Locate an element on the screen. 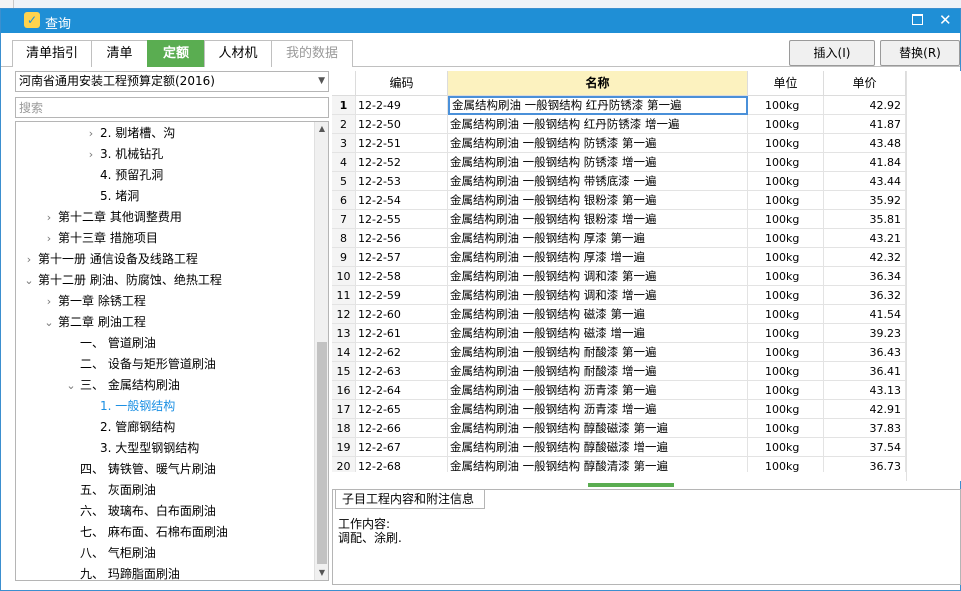  cell-price: 36.32 is located at coordinates (865, 295).